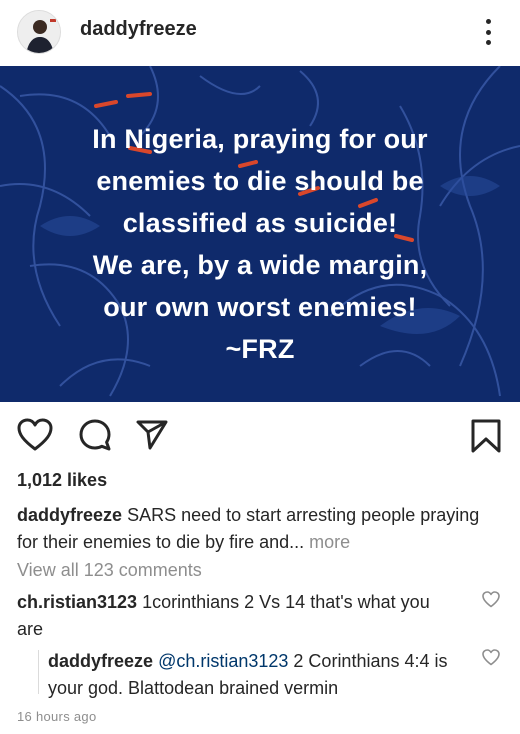 This screenshot has height=734, width=520. I want to click on post-username: daddyfreeze, so click(138, 29).